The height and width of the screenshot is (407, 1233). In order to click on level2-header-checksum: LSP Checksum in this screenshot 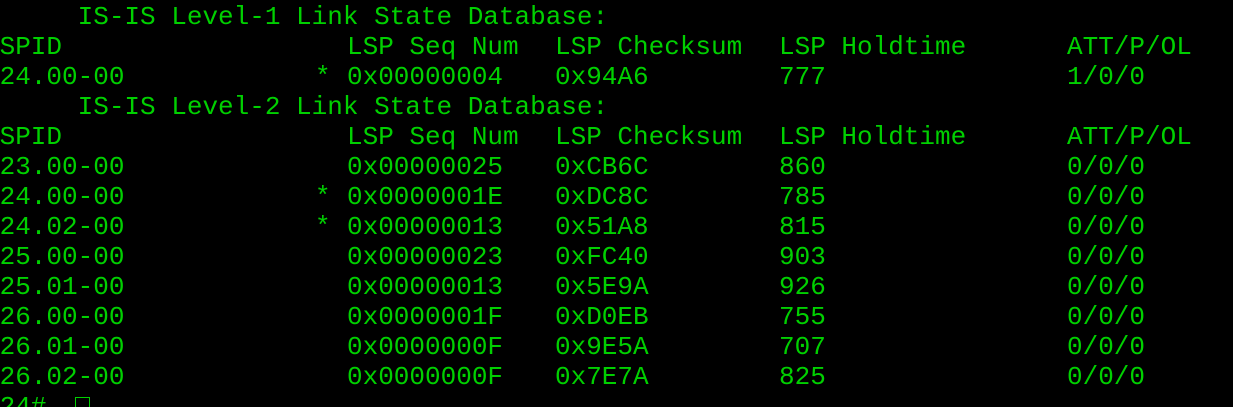, I will do `click(649, 137)`.